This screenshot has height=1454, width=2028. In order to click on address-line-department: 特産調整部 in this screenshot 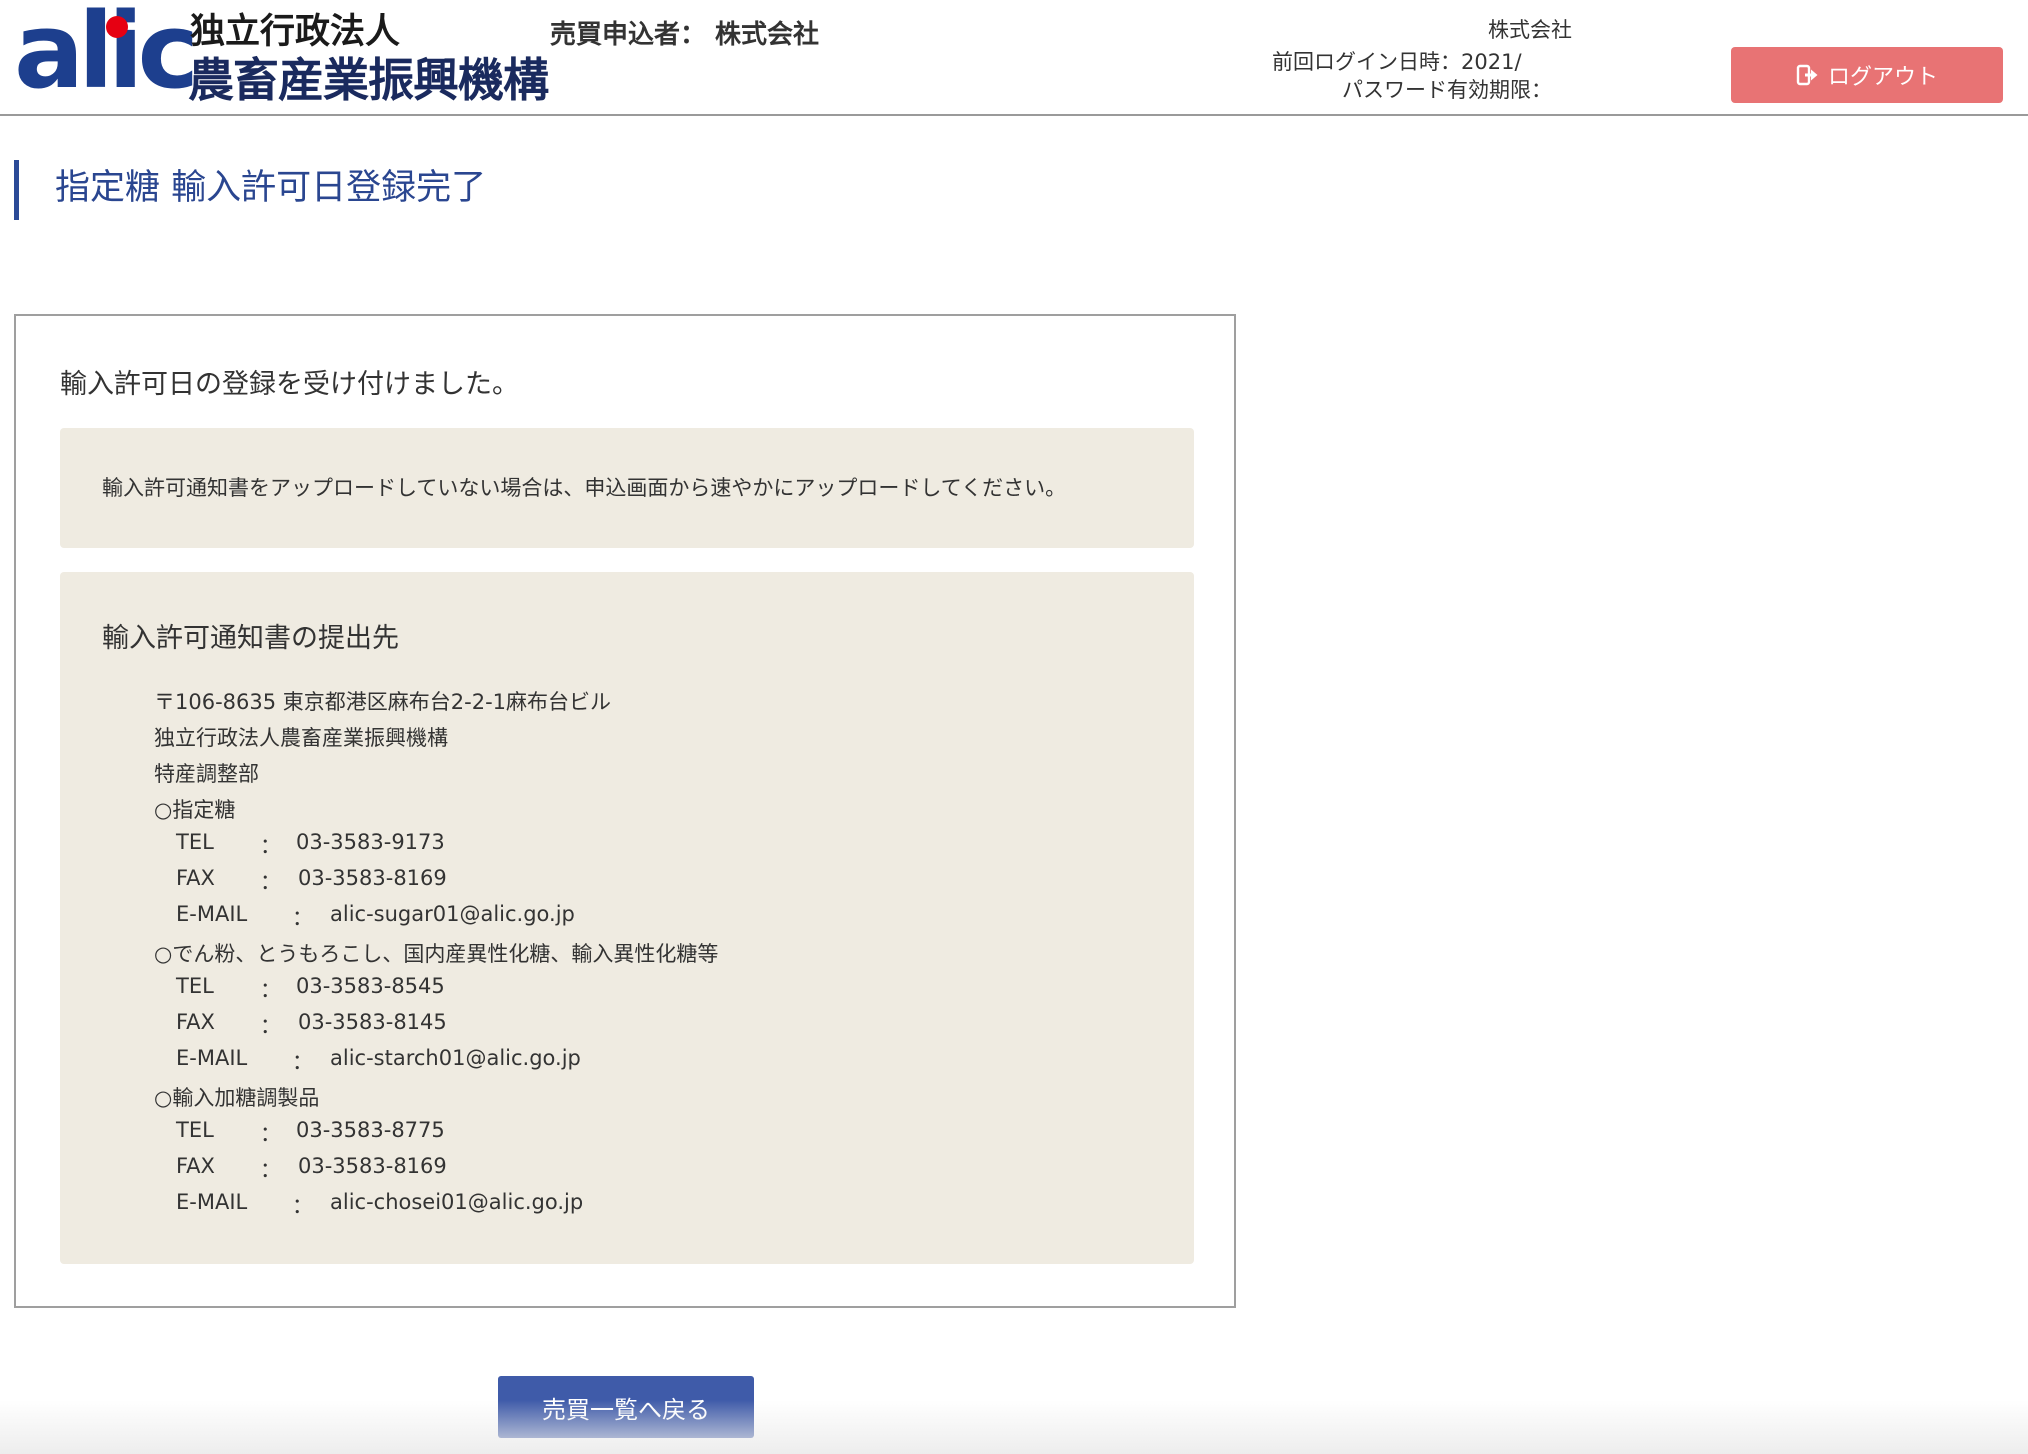, I will do `click(206, 774)`.